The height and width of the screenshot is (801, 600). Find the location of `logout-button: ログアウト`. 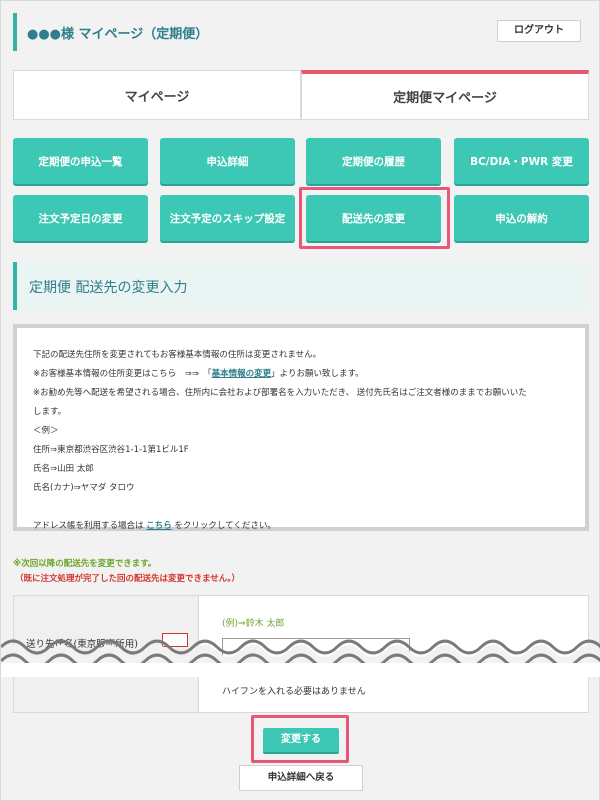

logout-button: ログアウト is located at coordinates (539, 31).